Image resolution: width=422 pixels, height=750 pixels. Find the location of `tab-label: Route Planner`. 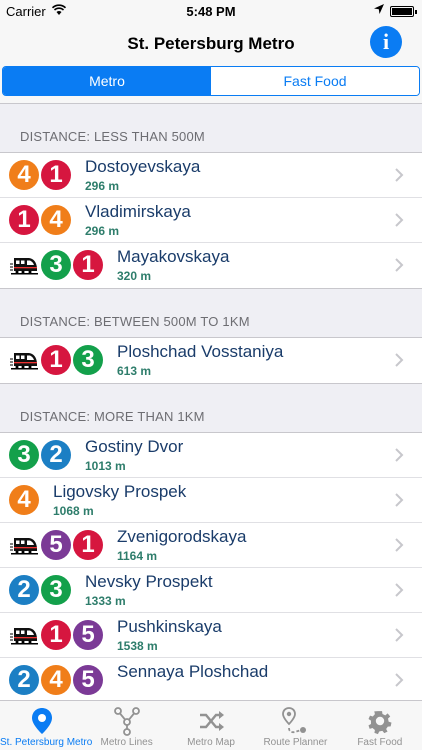

tab-label: Route Planner is located at coordinates (295, 742).